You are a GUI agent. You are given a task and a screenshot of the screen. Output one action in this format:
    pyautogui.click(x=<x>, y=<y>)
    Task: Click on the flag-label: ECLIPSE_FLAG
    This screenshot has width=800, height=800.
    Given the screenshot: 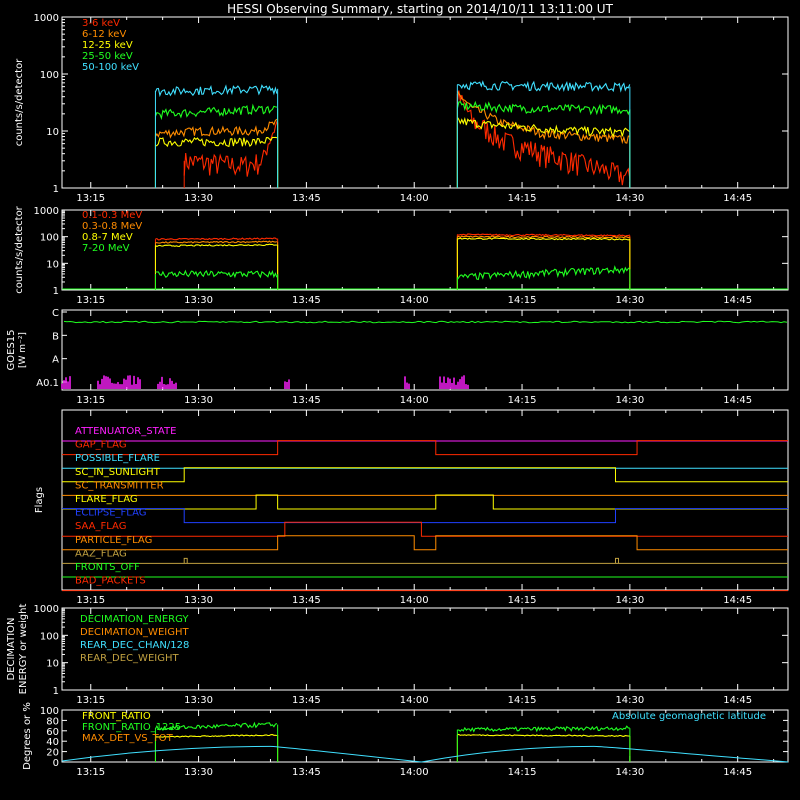 What is the action you would take?
    pyautogui.click(x=110, y=513)
    